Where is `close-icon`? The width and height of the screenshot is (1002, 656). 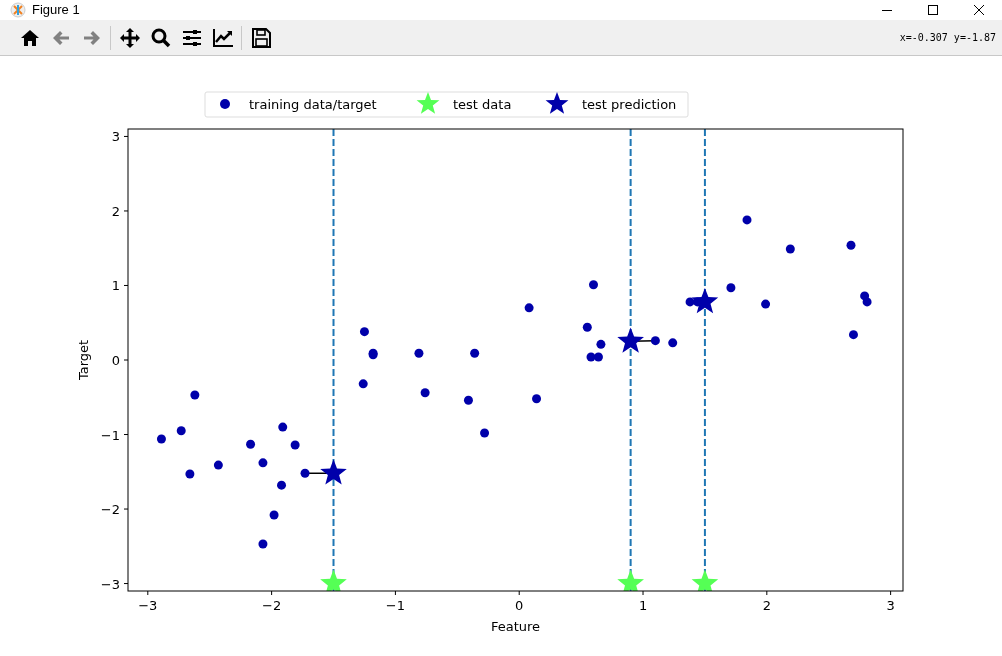 close-icon is located at coordinates (979, 10).